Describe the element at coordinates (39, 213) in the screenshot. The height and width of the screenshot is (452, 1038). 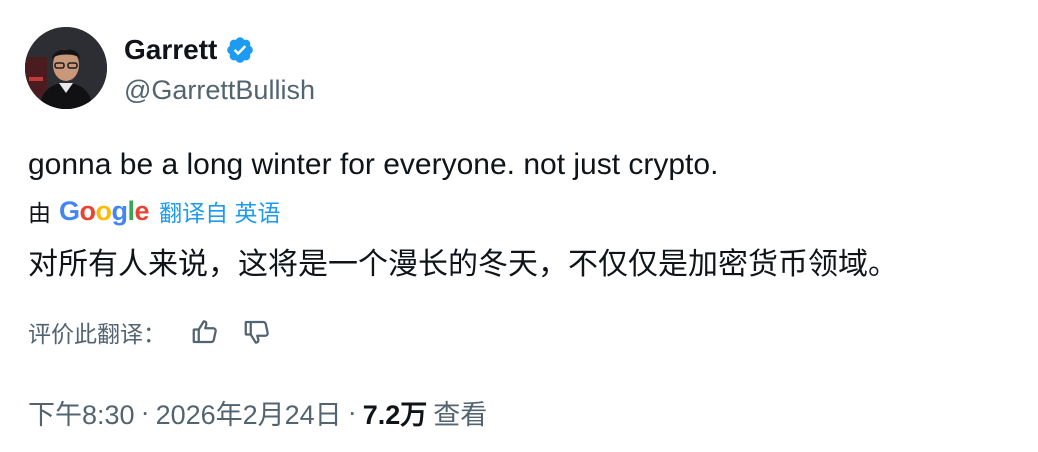
I see `translated-by-label: 由` at that location.